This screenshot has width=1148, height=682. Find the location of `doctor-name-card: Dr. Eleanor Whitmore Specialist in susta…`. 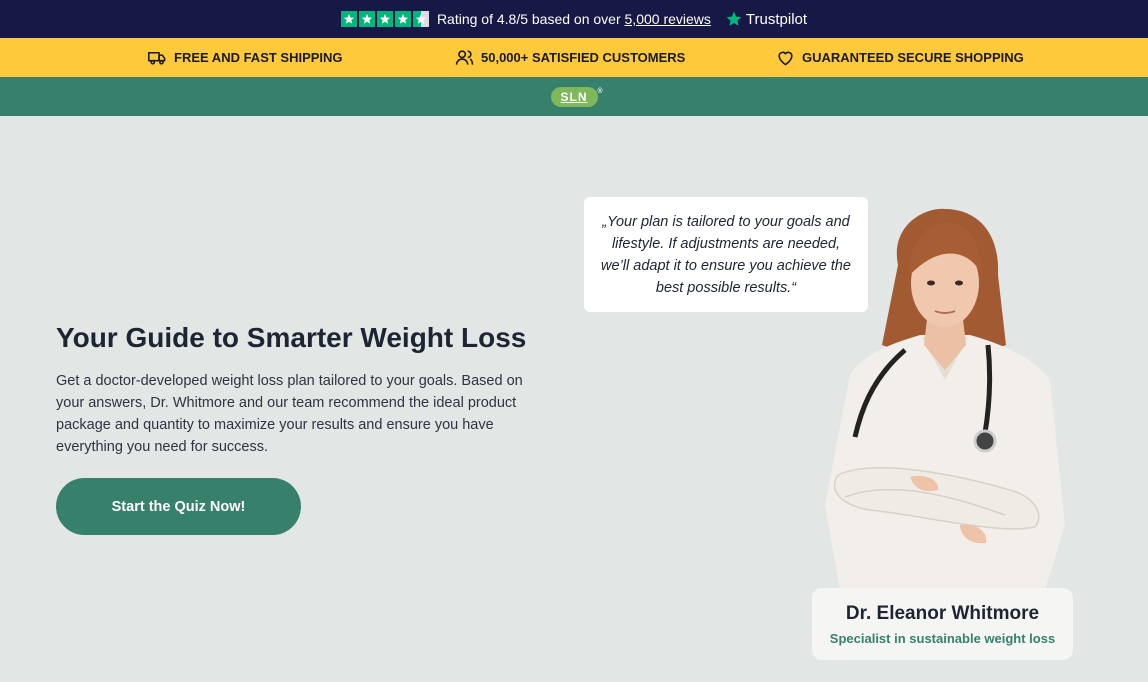

doctor-name-card: Dr. Eleanor Whitmore Specialist in susta… is located at coordinates (942, 624).